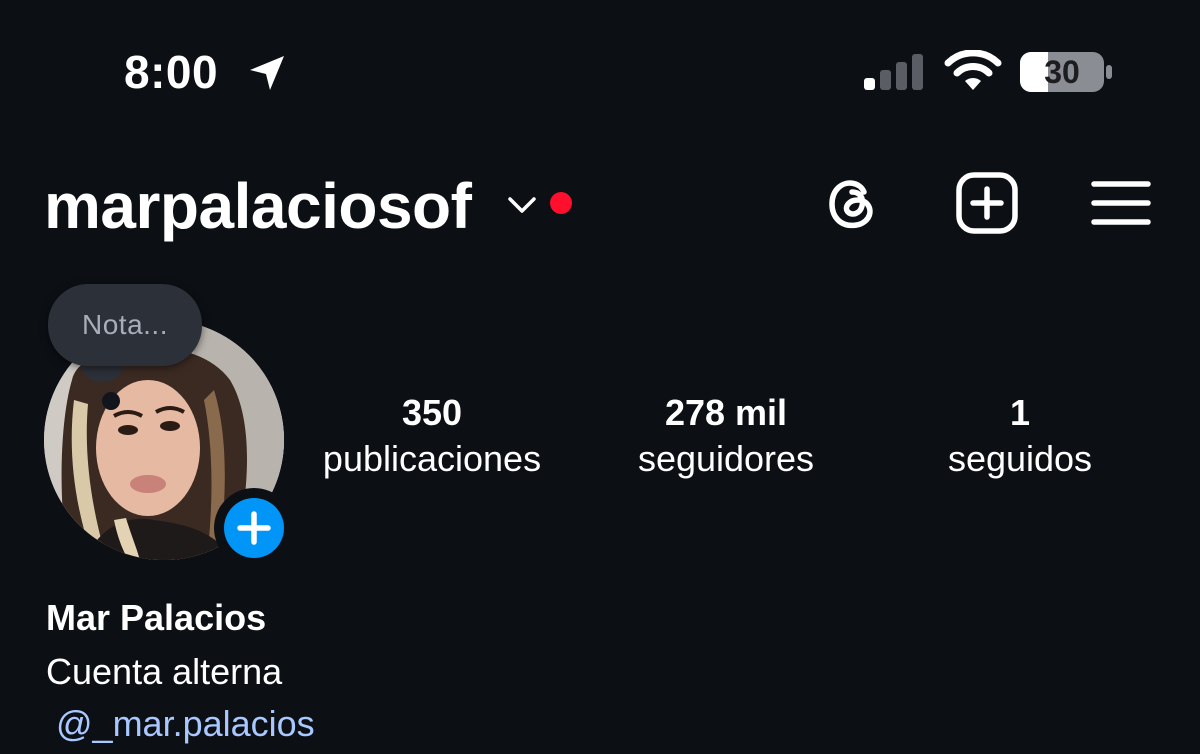  I want to click on menu-icon, so click(1121, 203).